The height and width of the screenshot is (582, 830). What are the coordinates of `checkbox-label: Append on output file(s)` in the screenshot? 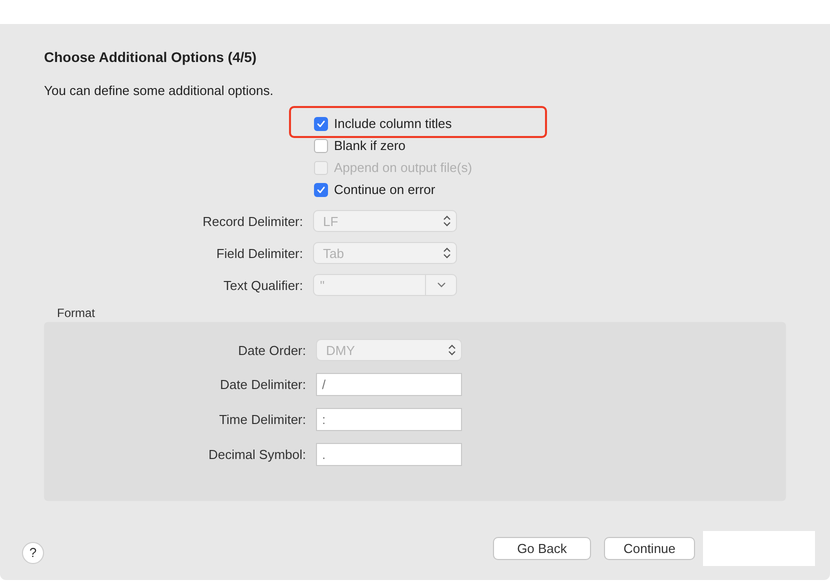 It's located at (403, 167).